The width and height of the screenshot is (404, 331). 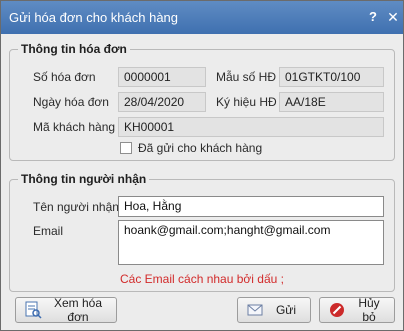 What do you see at coordinates (74, 49) in the screenshot?
I see `invoice-info-title: Thông tin hóa đơn` at bounding box center [74, 49].